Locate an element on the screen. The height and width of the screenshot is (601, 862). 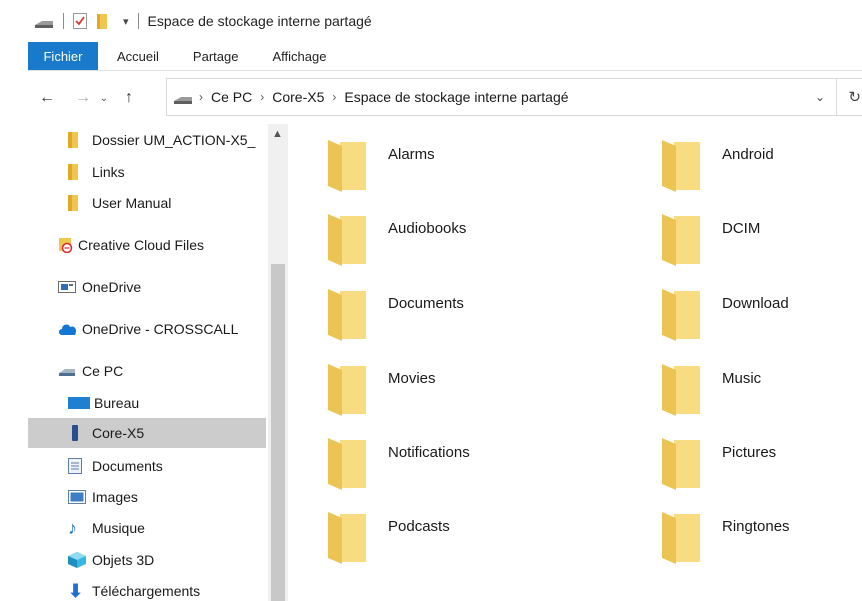
quick-access-toolbar: ▾ is located at coordinates (91, 21).